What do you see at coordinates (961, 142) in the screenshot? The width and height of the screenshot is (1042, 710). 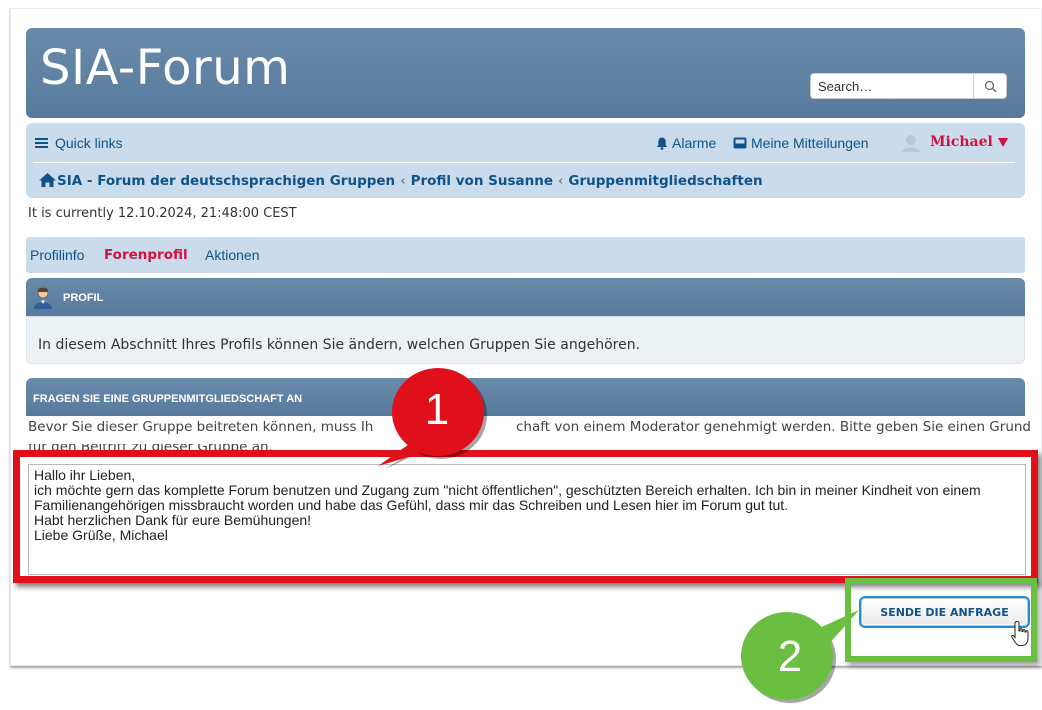 I see `username-label: Michael` at bounding box center [961, 142].